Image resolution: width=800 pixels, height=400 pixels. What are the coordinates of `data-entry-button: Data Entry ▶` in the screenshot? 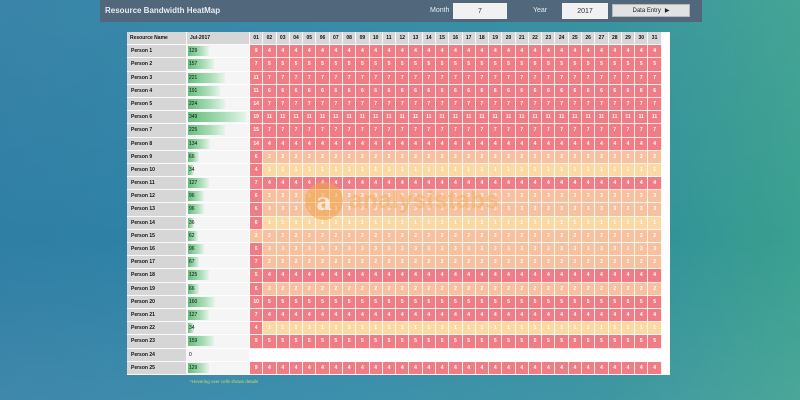 It's located at (651, 10).